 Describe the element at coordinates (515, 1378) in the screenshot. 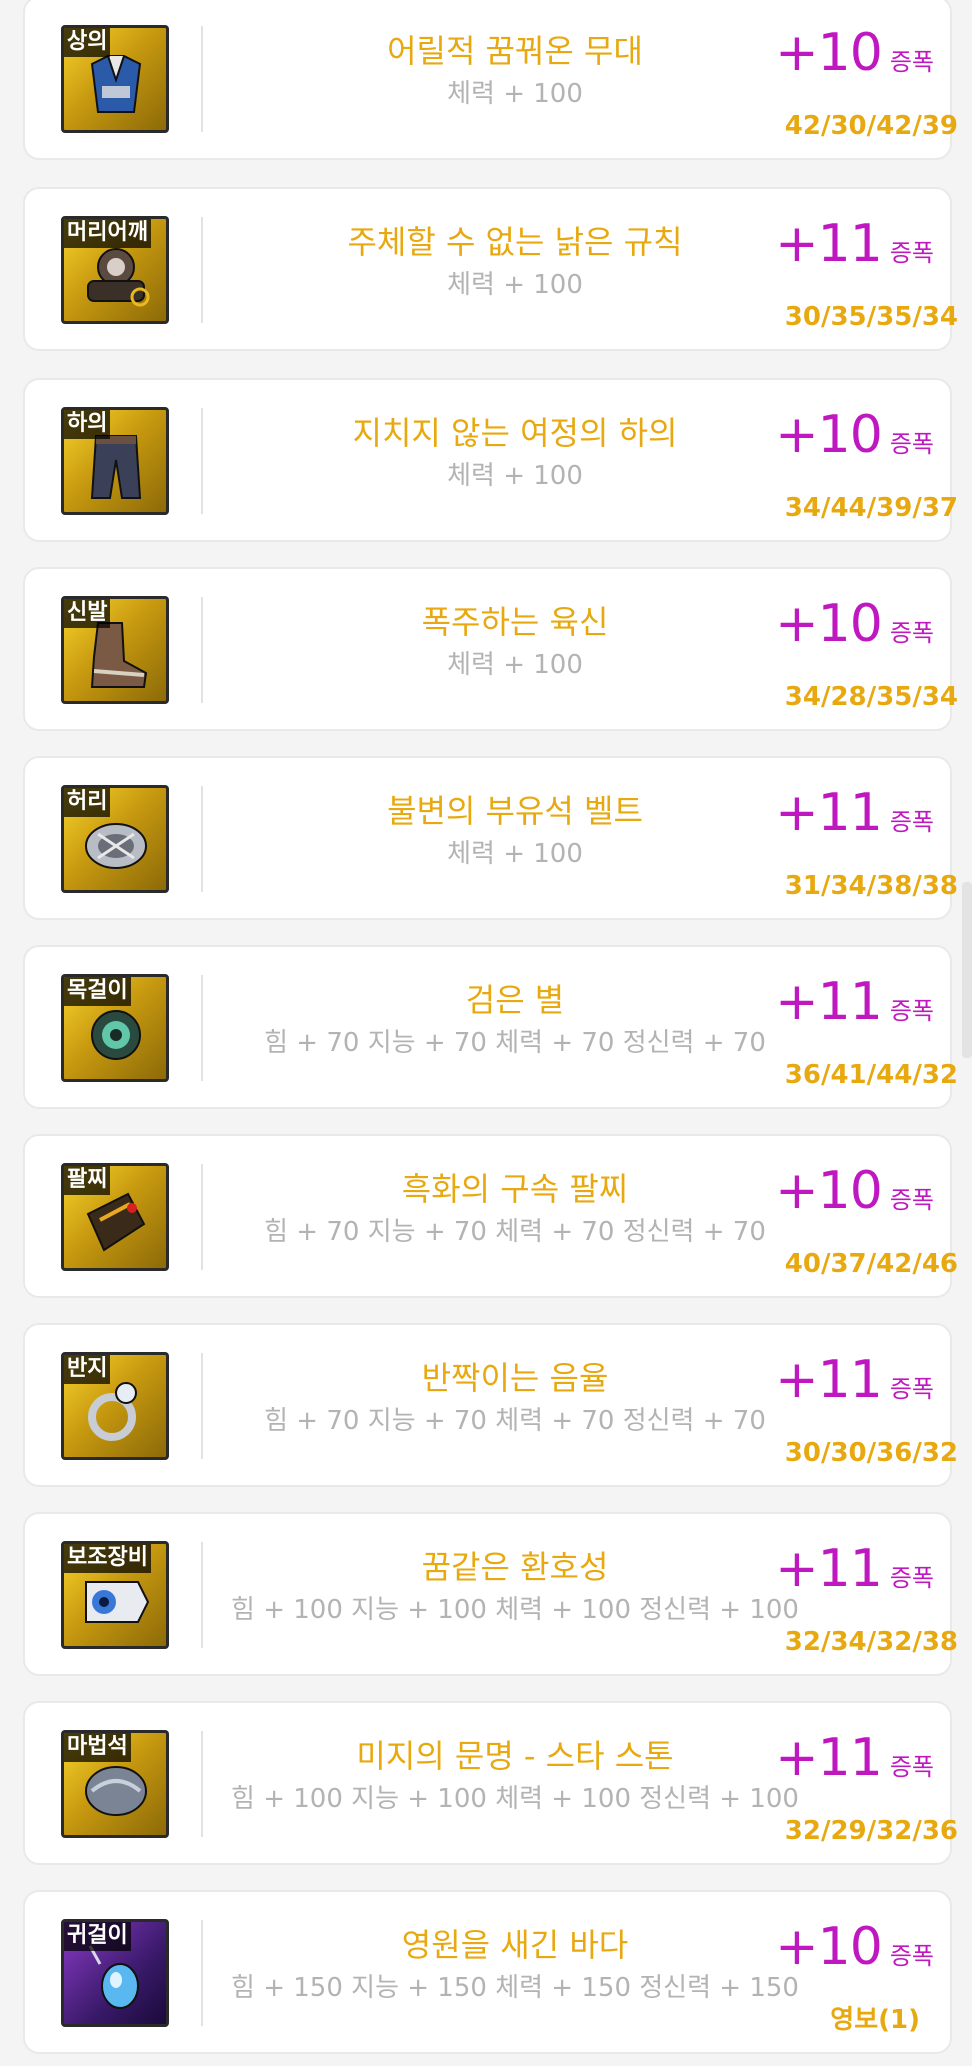

I see `item-name: 반짝이는 음율` at that location.